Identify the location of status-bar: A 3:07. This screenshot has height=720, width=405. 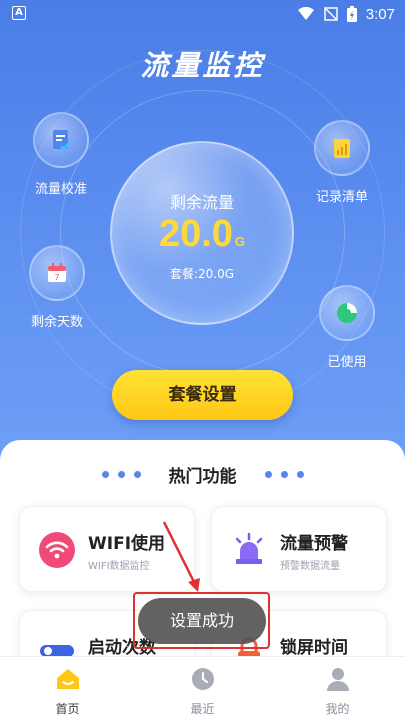
(202, 14).